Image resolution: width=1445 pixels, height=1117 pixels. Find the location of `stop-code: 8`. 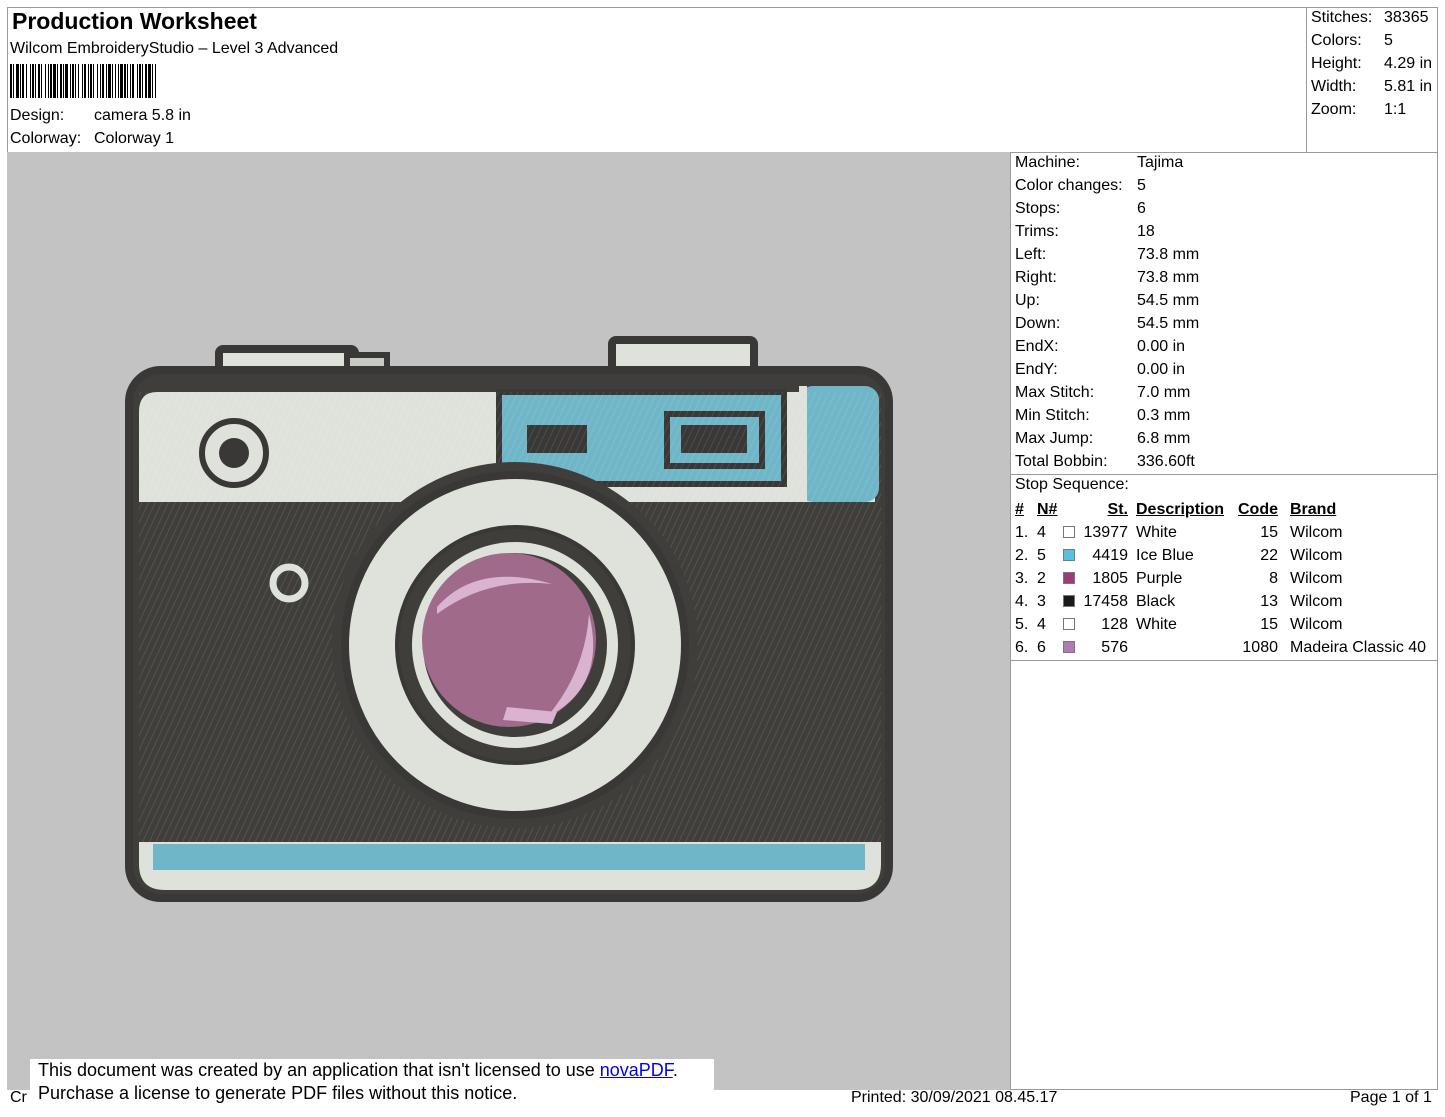

stop-code: 8 is located at coordinates (1273, 578).